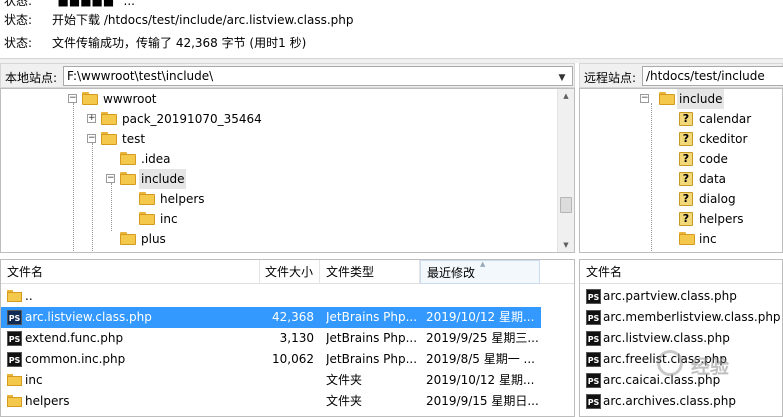 The image size is (783, 417). I want to click on local-site-bar: 本地站点: F:\wwwroot\test\include\ ▼, so click(287, 75).